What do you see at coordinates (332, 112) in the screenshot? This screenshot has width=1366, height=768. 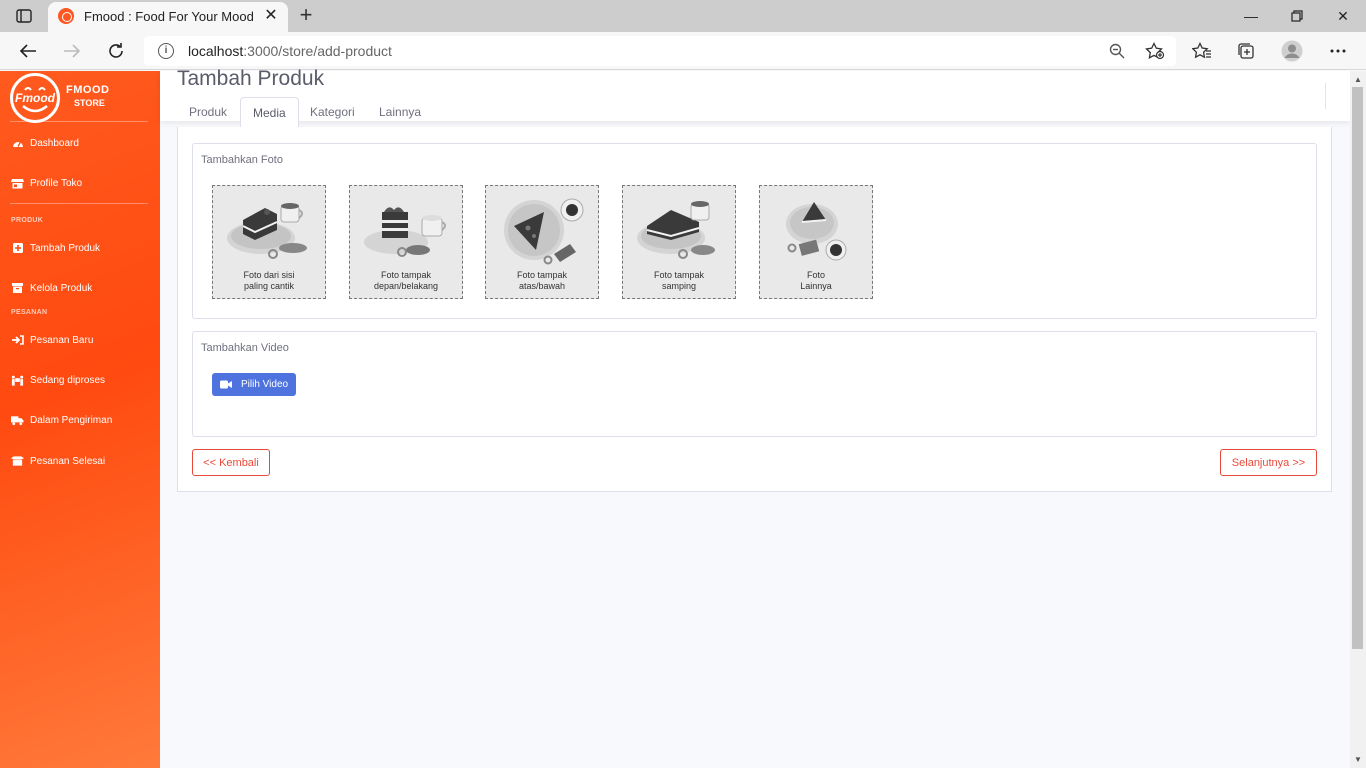 I see `tab-kategori: Kategori` at bounding box center [332, 112].